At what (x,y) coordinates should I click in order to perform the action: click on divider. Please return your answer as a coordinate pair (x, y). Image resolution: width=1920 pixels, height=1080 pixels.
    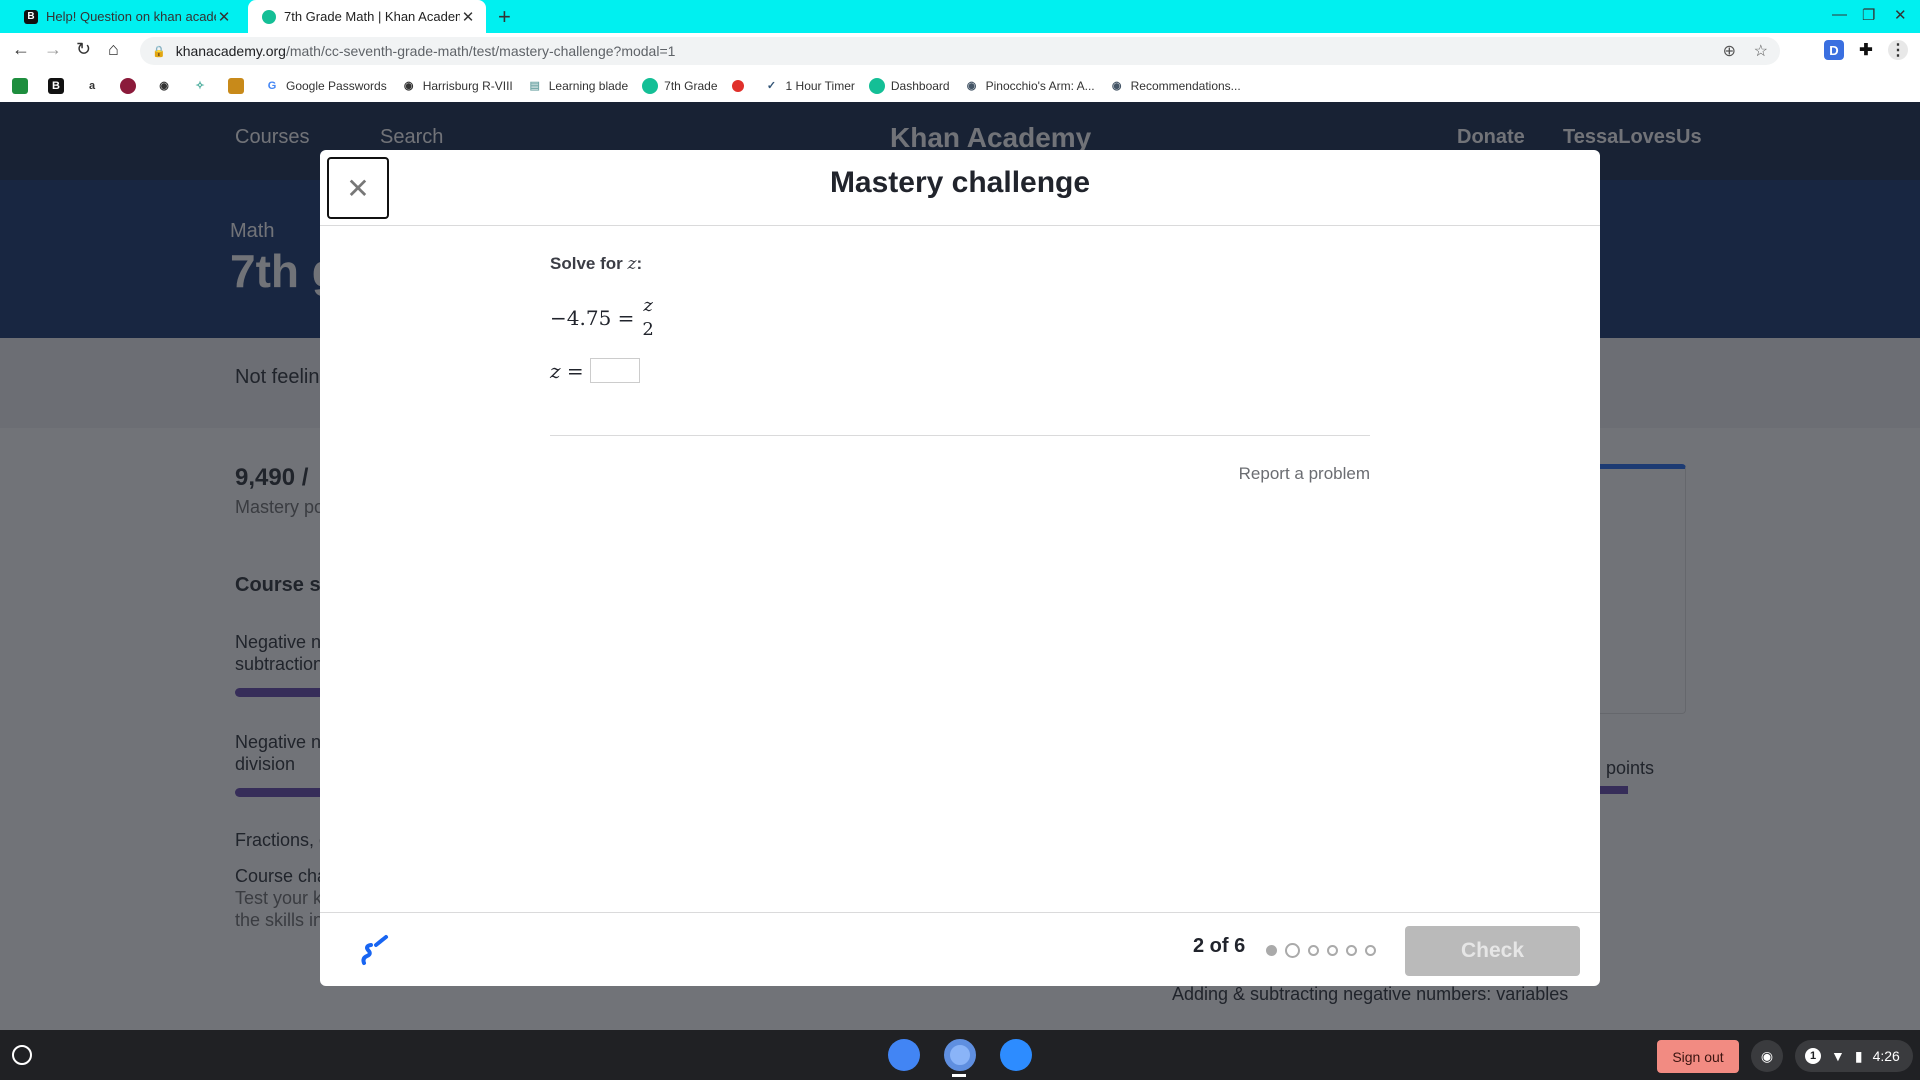
    Looking at the image, I should click on (960, 435).